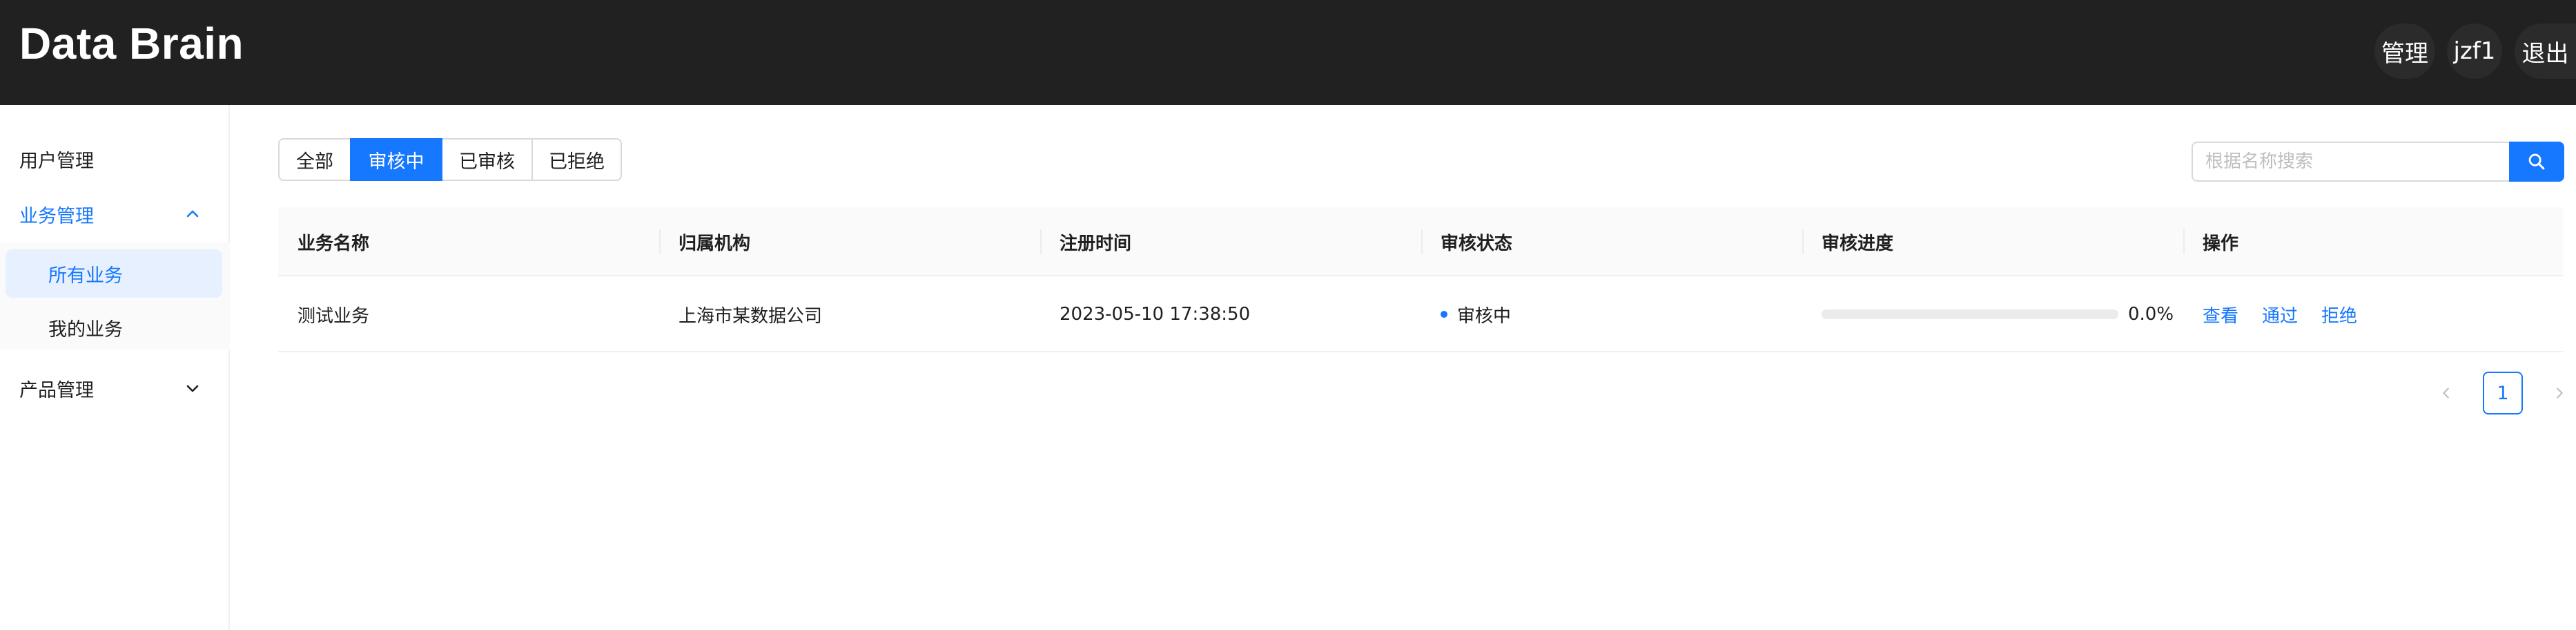  I want to click on chevron-right-icon, so click(2560, 393).